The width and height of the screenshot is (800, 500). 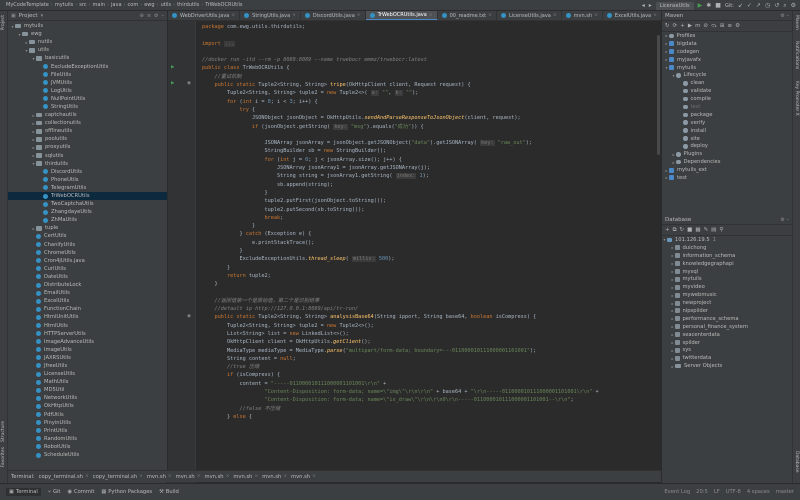 What do you see at coordinates (689, 230) in the screenshot?
I see `disconnect-icon: ■` at bounding box center [689, 230].